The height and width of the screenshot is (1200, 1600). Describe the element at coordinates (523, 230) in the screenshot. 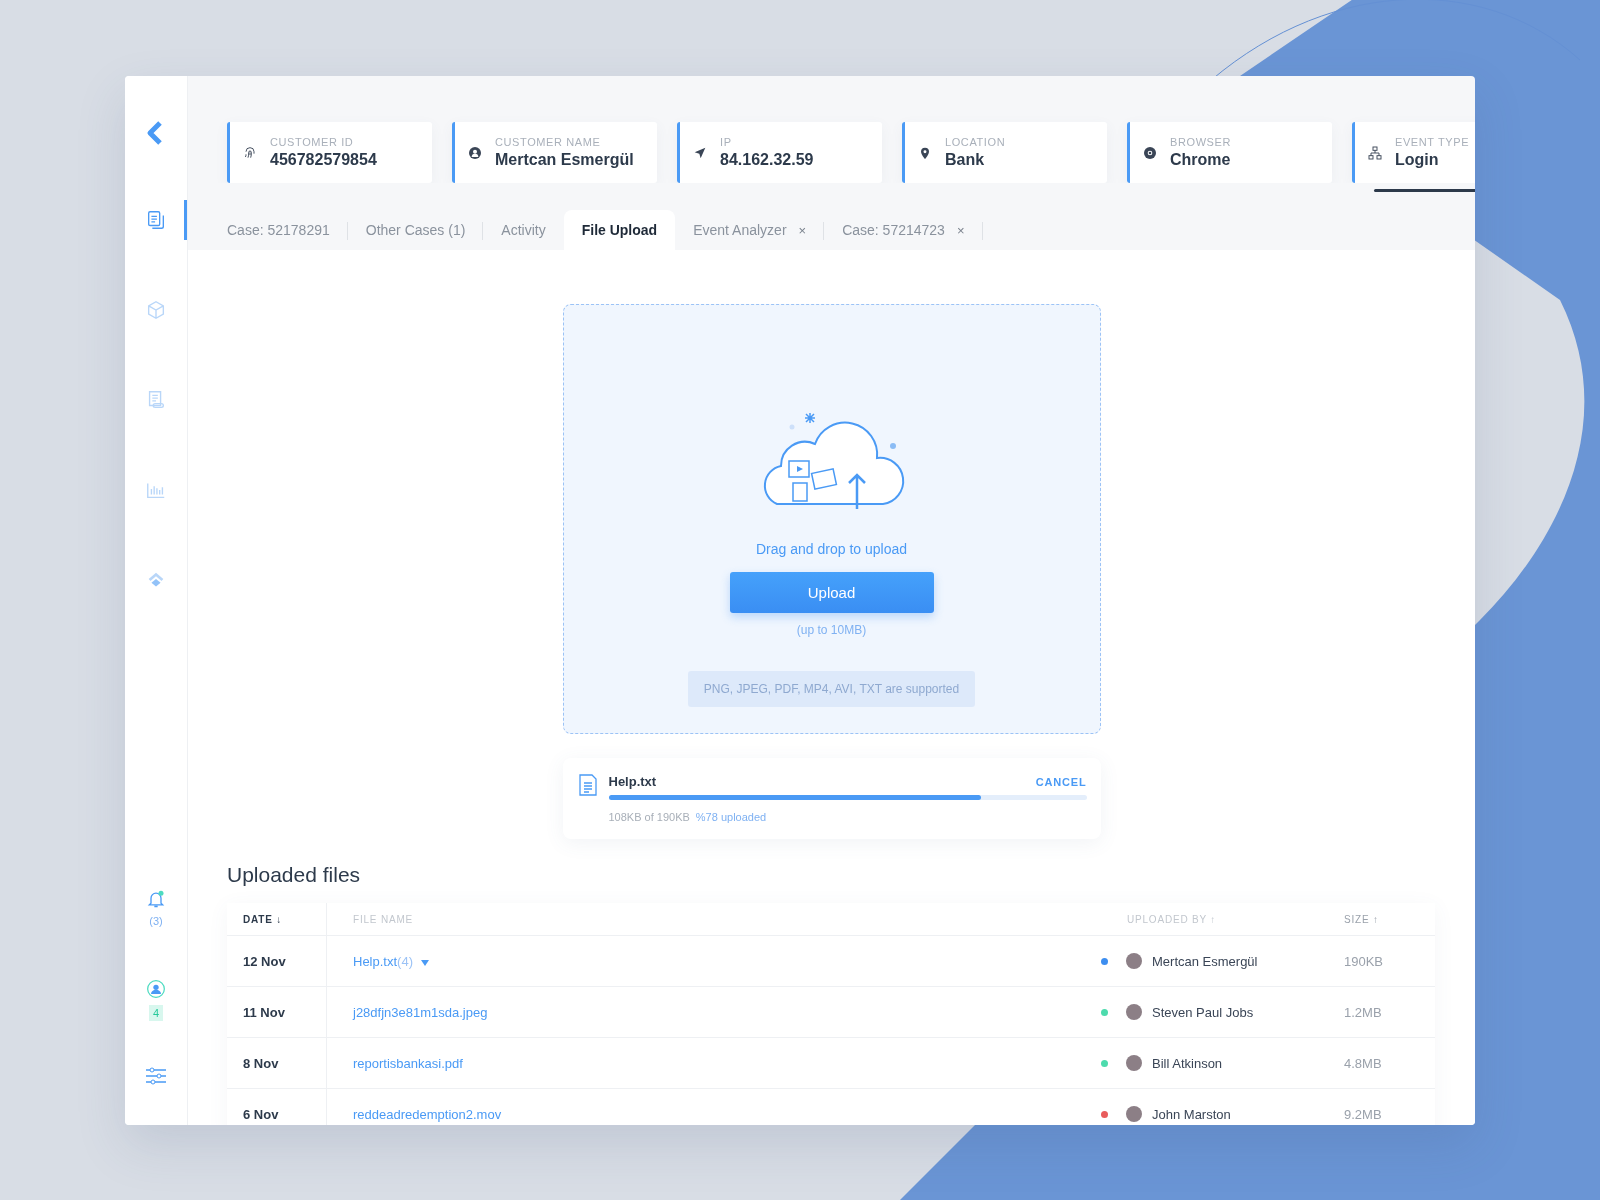

I see `tab: Activity` at that location.